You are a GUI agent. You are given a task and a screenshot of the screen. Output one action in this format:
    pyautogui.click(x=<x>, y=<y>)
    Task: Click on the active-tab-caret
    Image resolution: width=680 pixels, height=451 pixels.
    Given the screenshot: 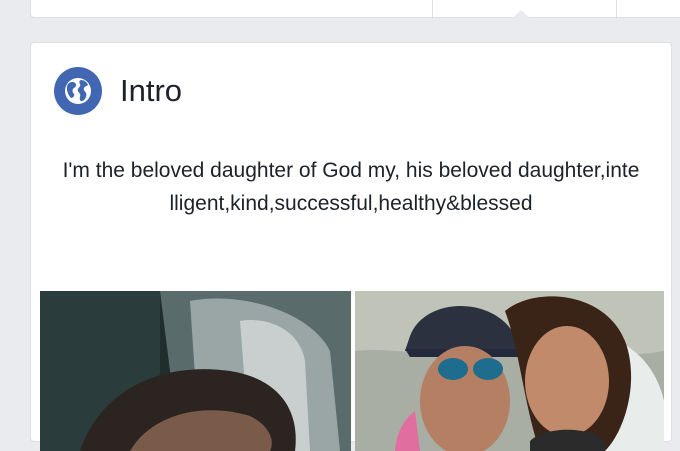 What is the action you would take?
    pyautogui.click(x=521, y=15)
    